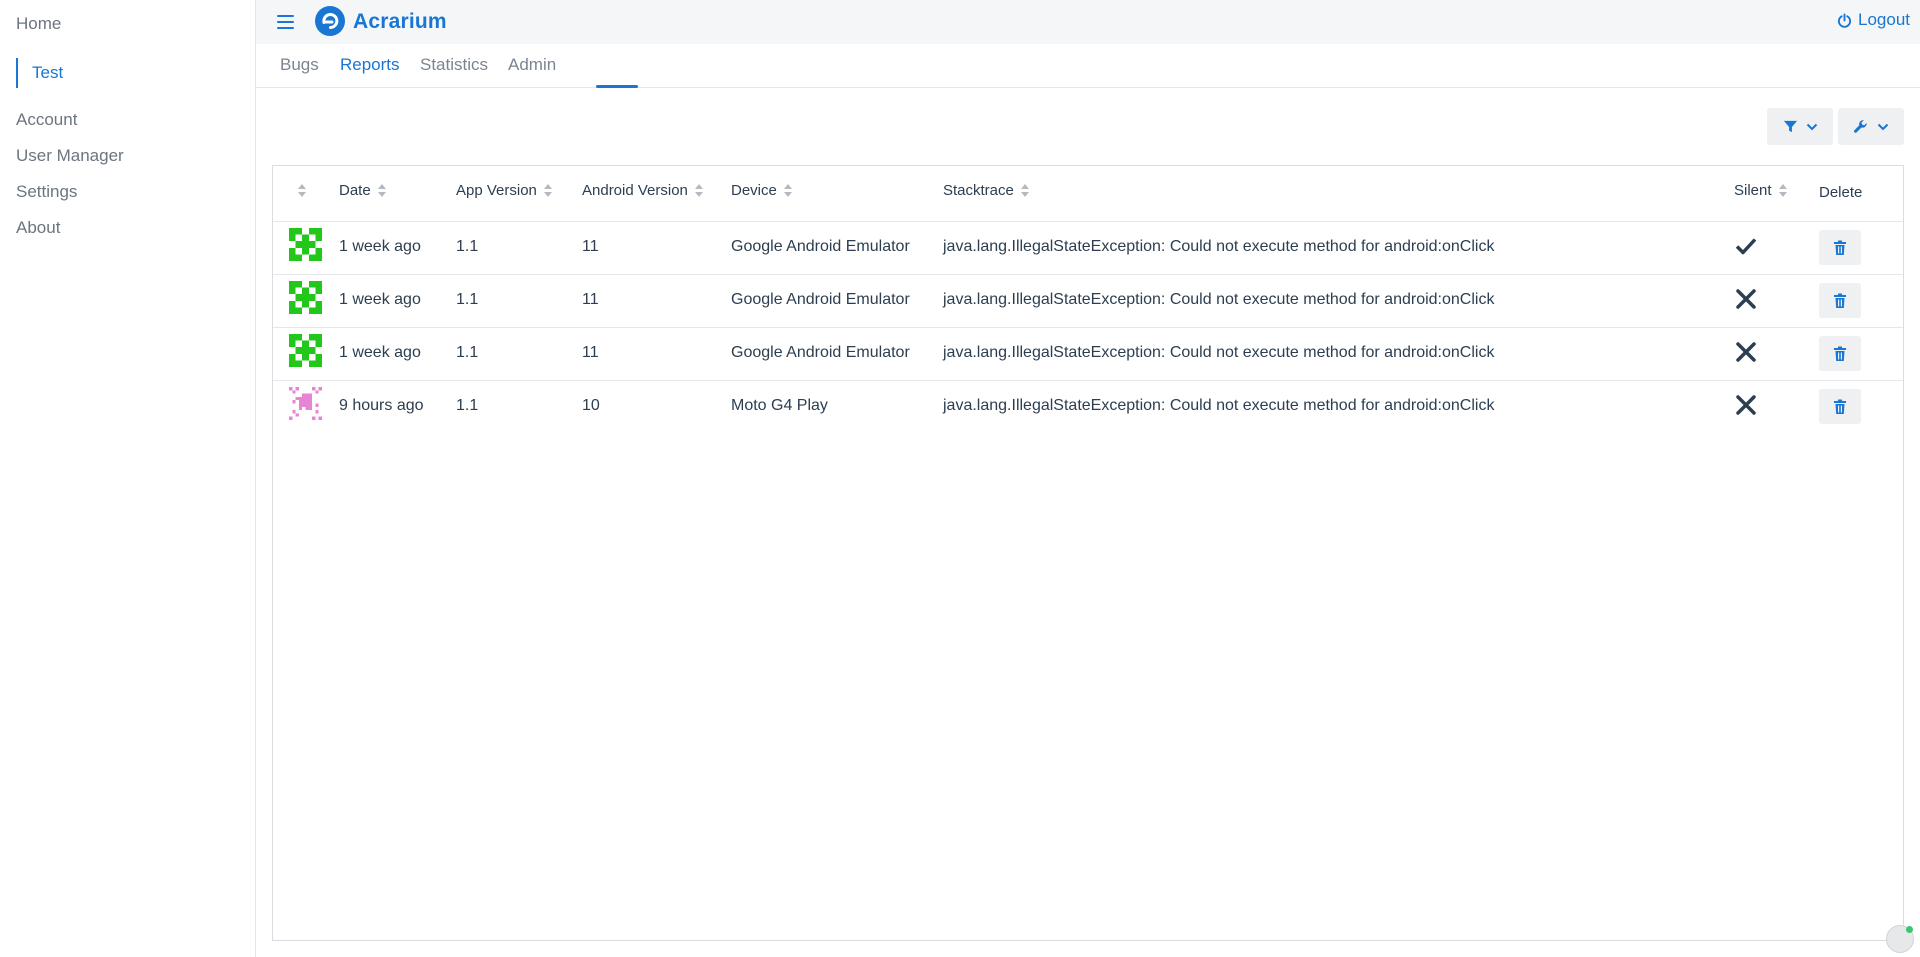 The height and width of the screenshot is (957, 1920). Describe the element at coordinates (1790, 126) in the screenshot. I see `filter-icon` at that location.